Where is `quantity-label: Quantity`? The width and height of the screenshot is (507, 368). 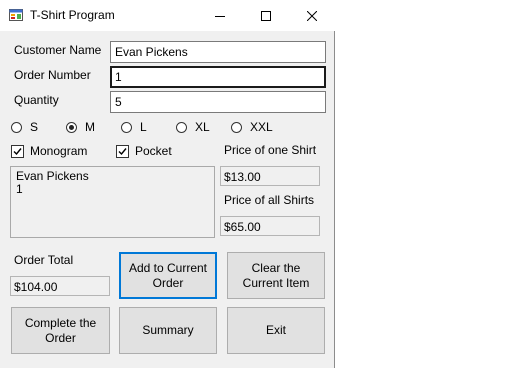
quantity-label: Quantity is located at coordinates (36, 100).